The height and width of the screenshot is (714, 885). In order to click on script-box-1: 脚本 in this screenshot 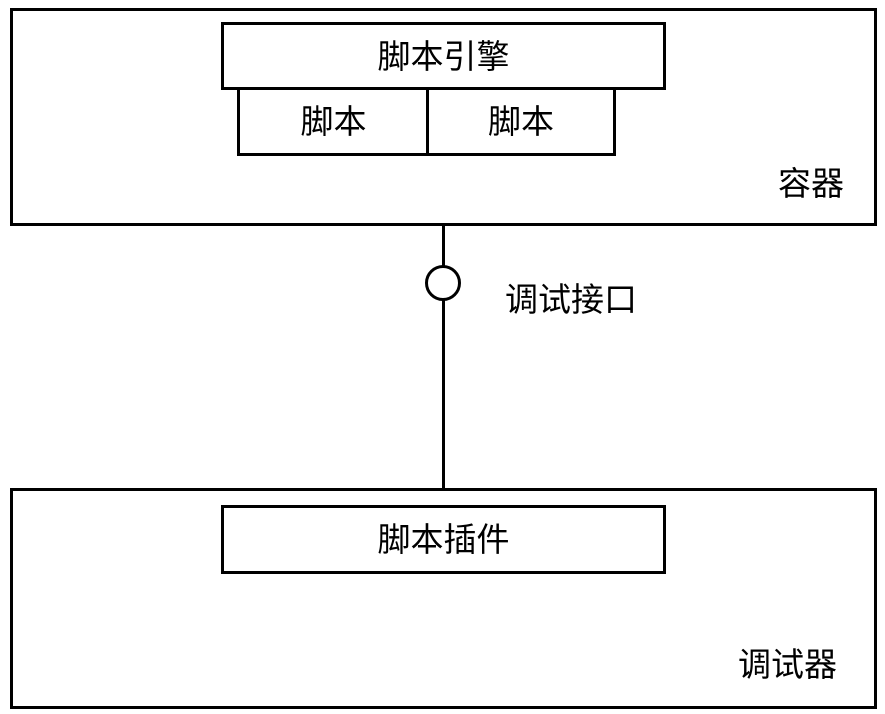, I will do `click(333, 121)`.